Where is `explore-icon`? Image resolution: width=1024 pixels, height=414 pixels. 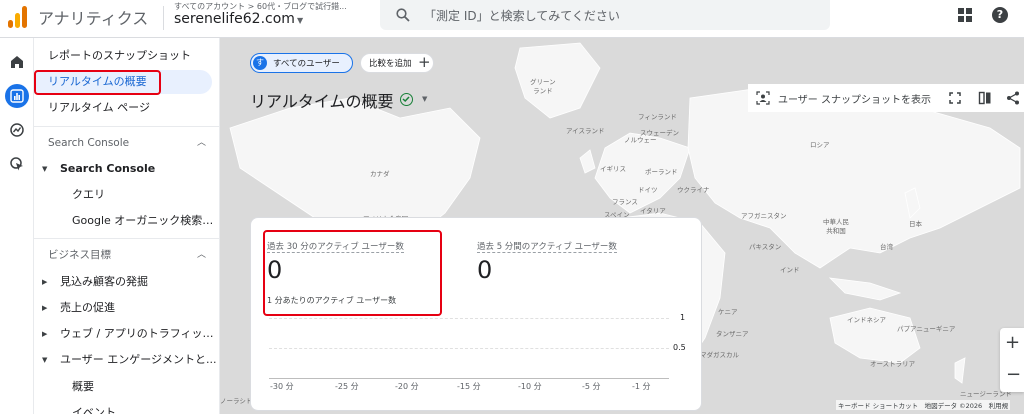 explore-icon is located at coordinates (17, 130).